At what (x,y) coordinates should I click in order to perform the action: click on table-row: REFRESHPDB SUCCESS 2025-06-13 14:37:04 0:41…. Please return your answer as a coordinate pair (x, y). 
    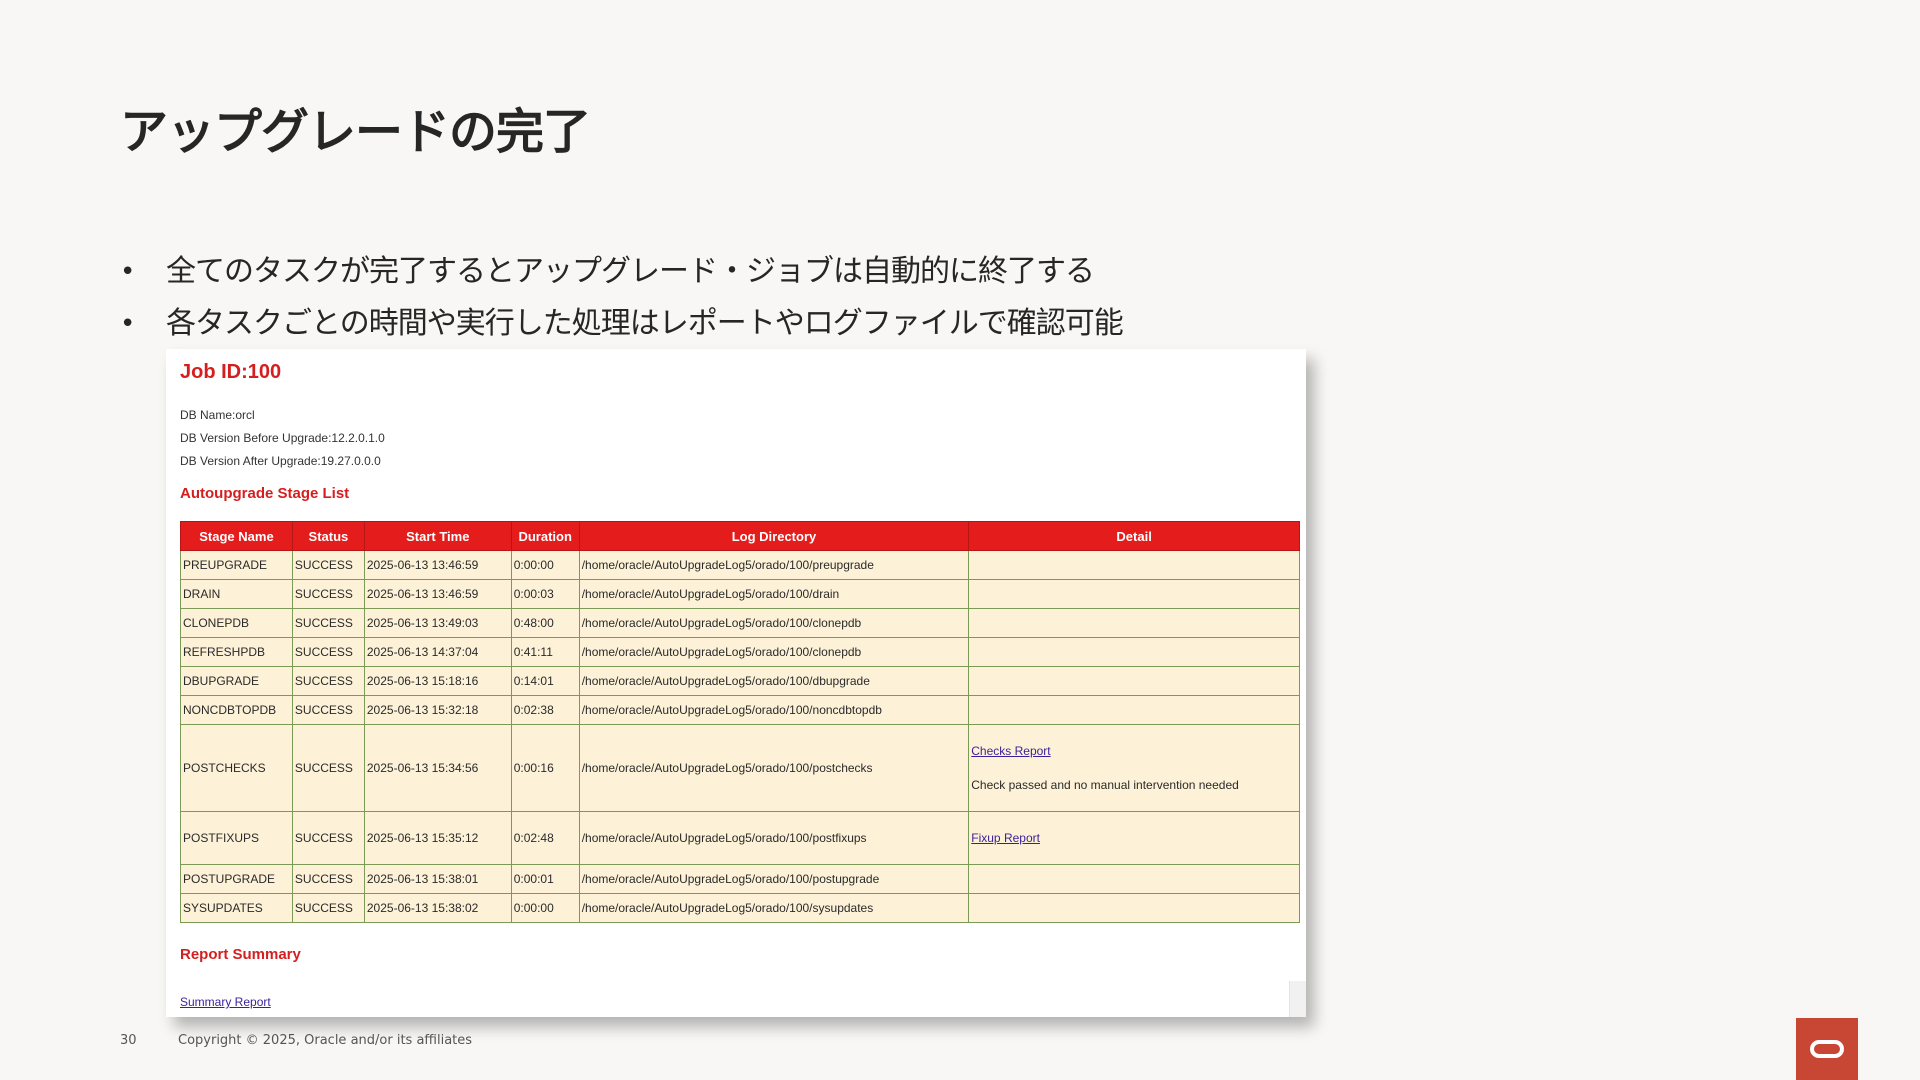
    Looking at the image, I should click on (740, 652).